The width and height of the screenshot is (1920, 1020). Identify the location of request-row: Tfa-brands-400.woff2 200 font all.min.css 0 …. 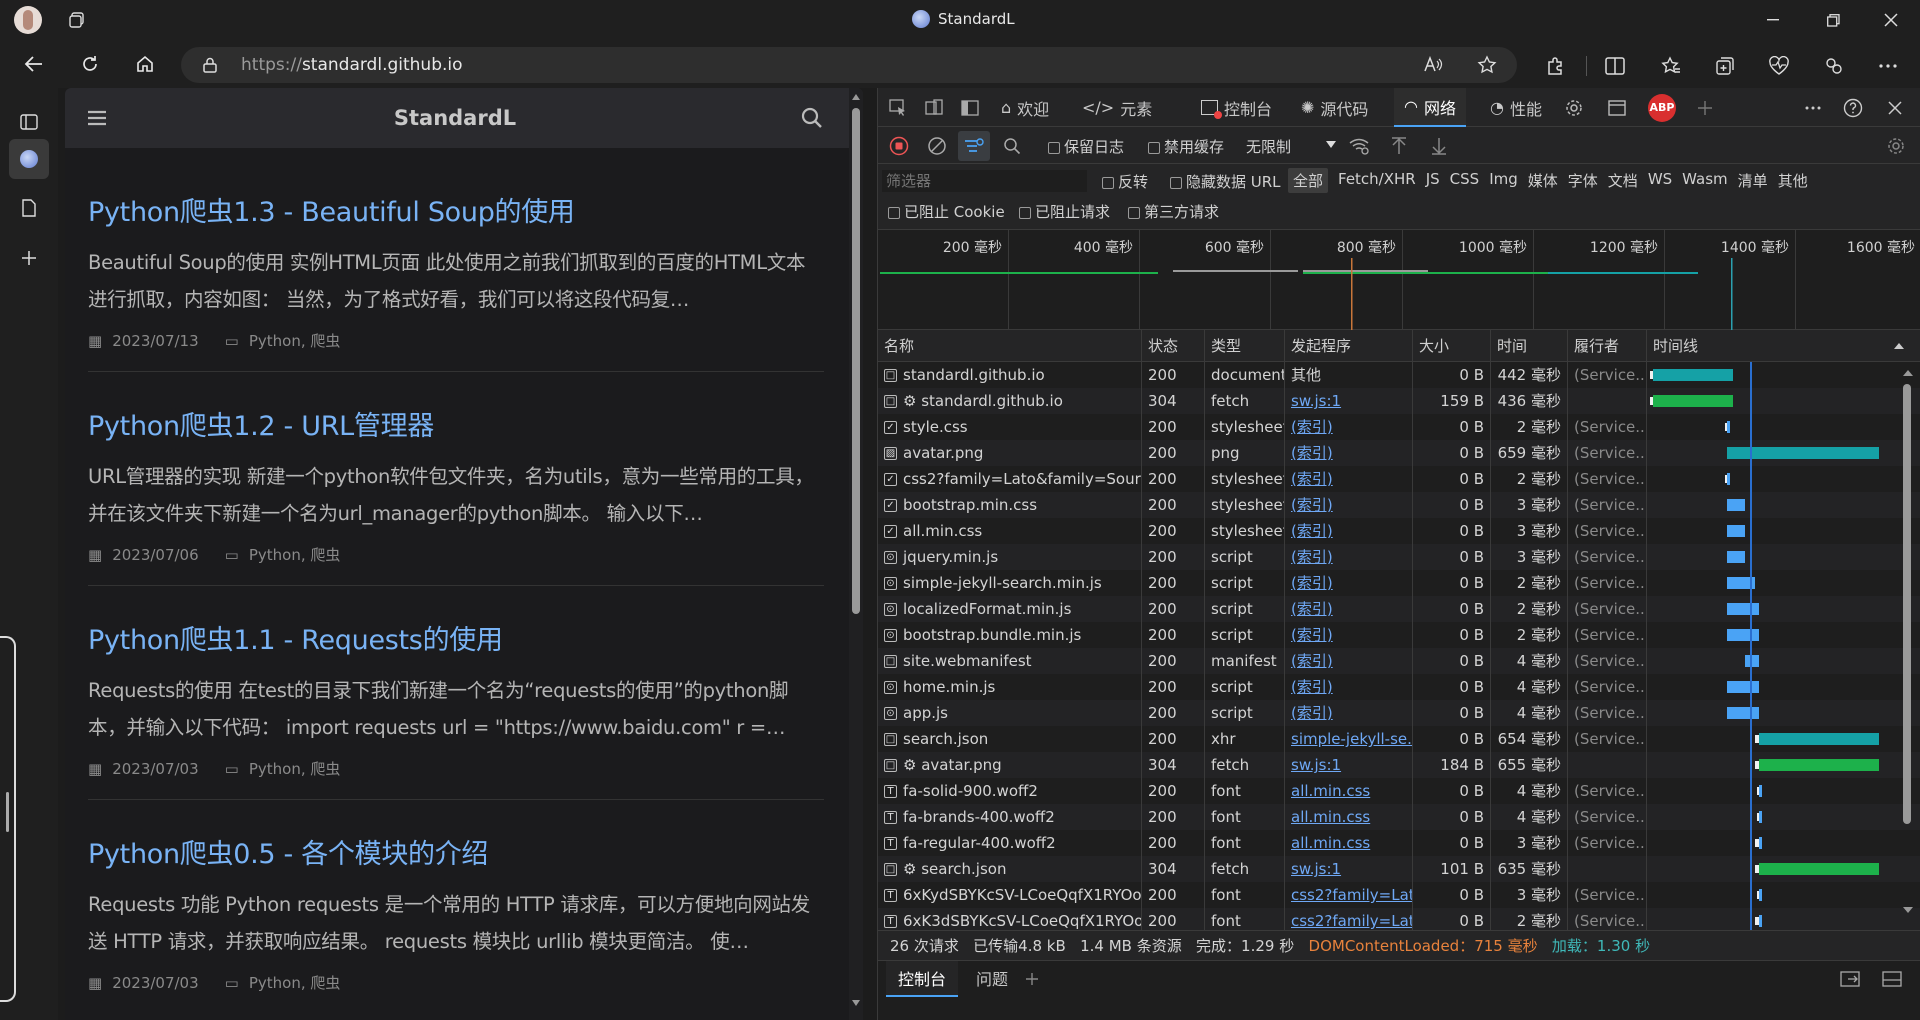
(1399, 817).